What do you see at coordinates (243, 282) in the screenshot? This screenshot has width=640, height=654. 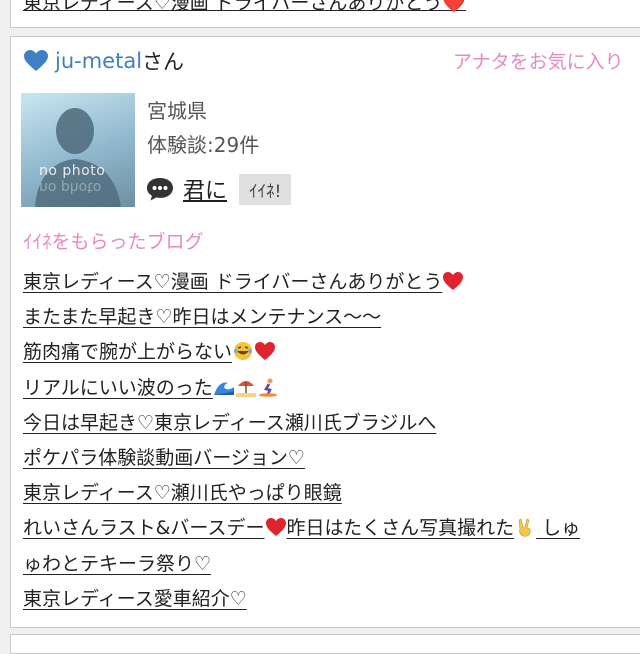 I see `blog-link: 東京レディース♡漫画 ドライバーさんありがとう` at bounding box center [243, 282].